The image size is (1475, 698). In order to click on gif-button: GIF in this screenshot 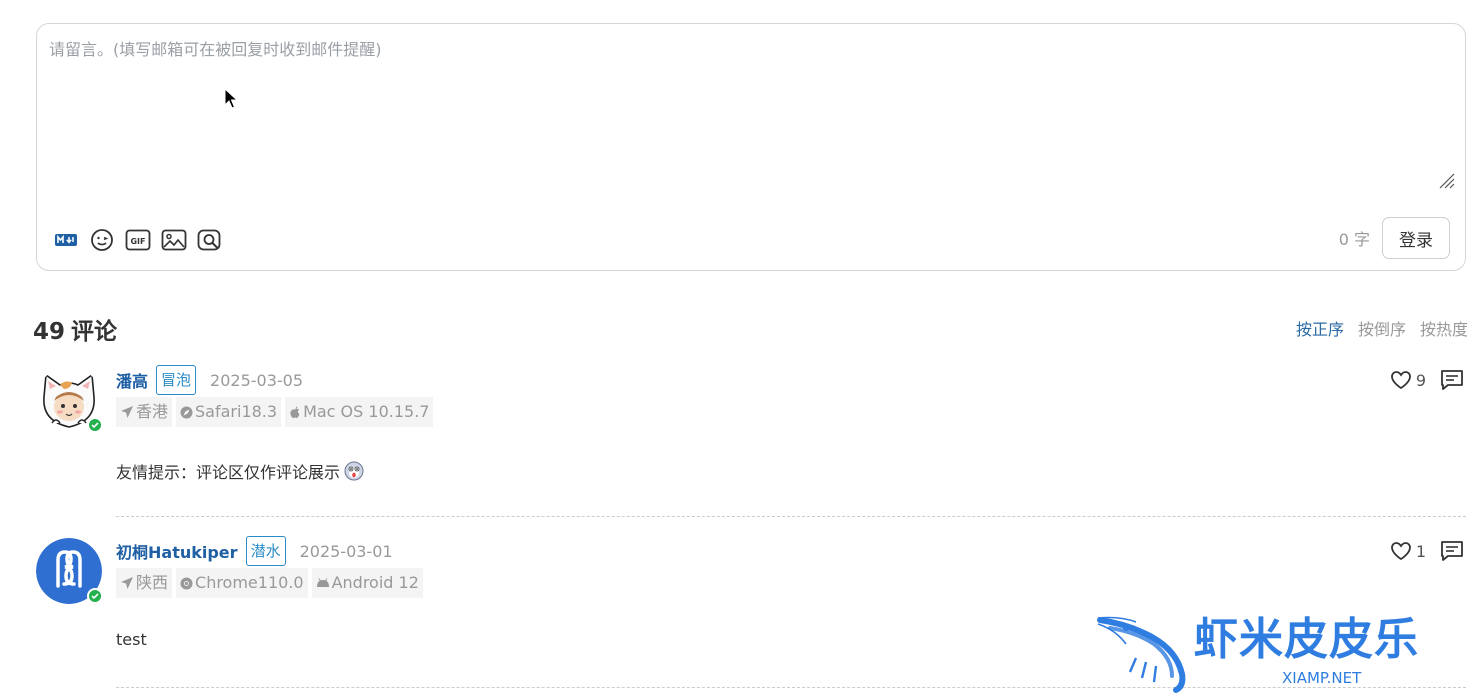, I will do `click(138, 240)`.